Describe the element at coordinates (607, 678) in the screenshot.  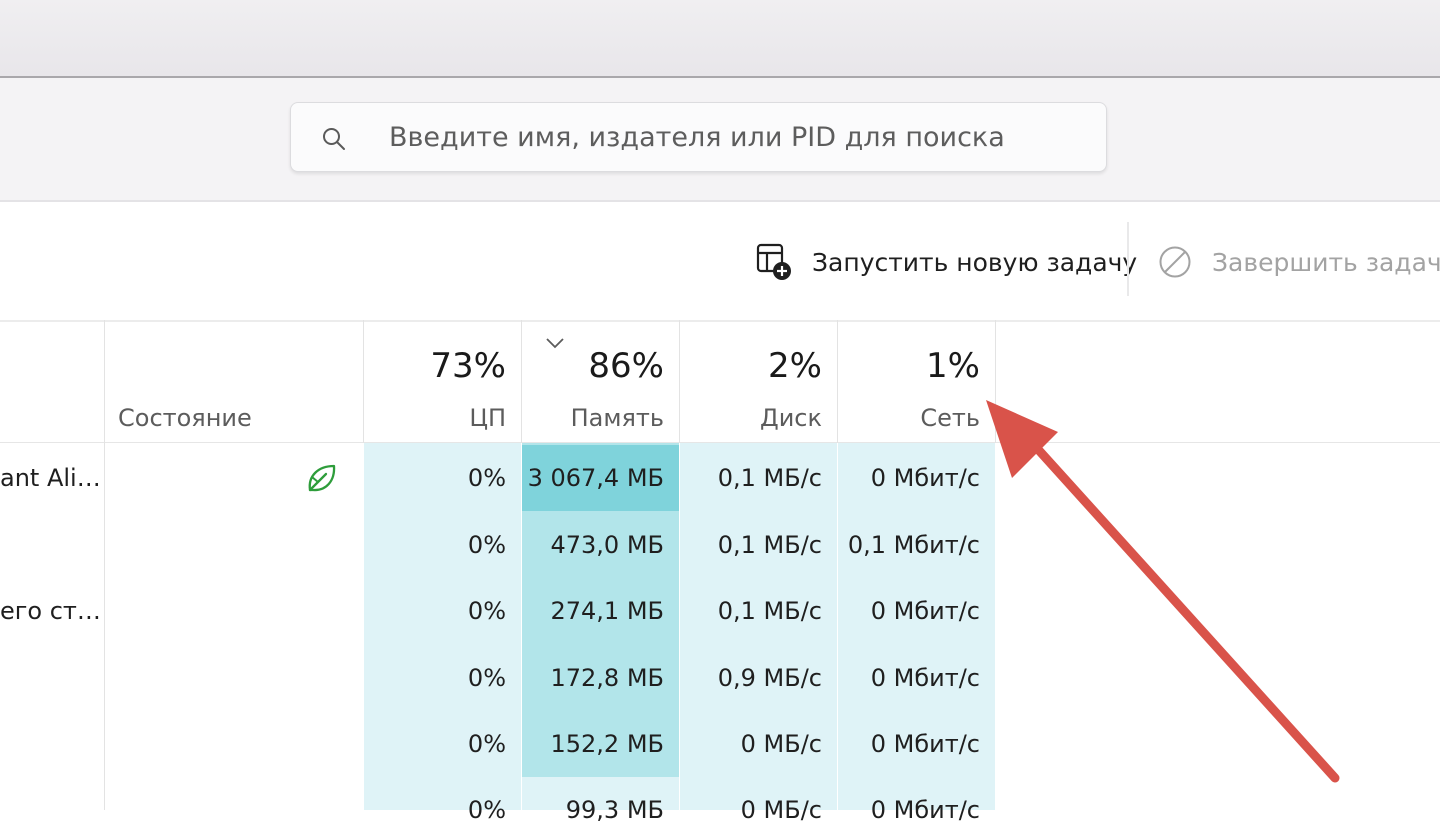
I see `memory-value: 172,8 МБ` at that location.